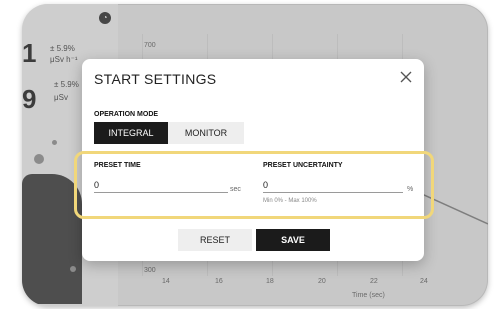 The image size is (499, 309). What do you see at coordinates (126, 114) in the screenshot?
I see `operation-mode-label: OPERATION MODE` at bounding box center [126, 114].